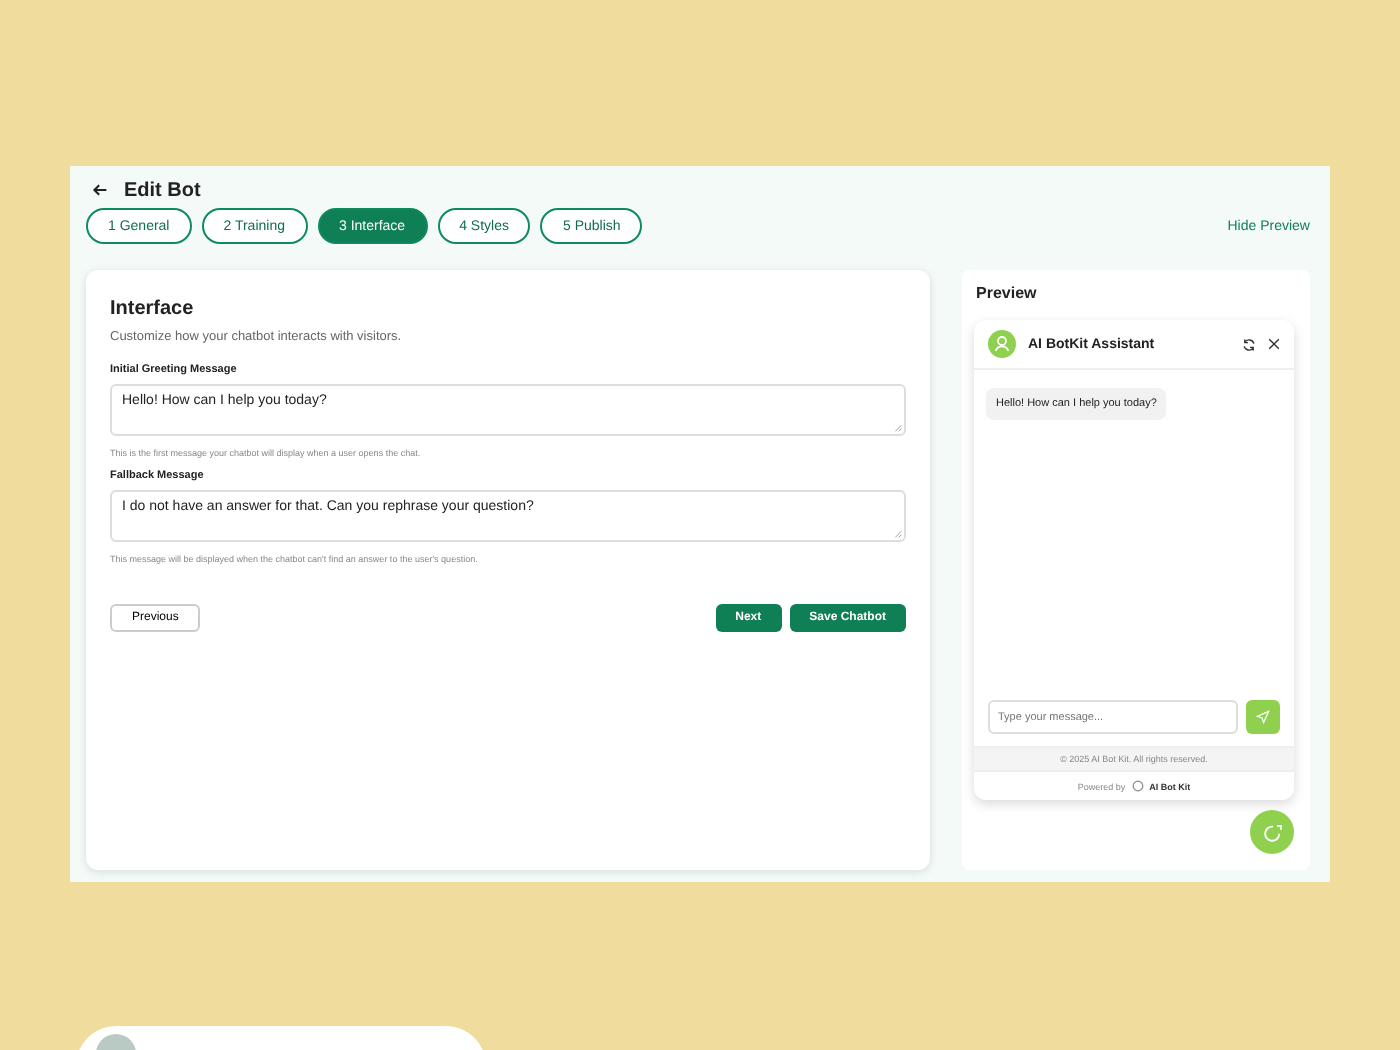 The image size is (1400, 1050). I want to click on send-button, so click(1263, 717).